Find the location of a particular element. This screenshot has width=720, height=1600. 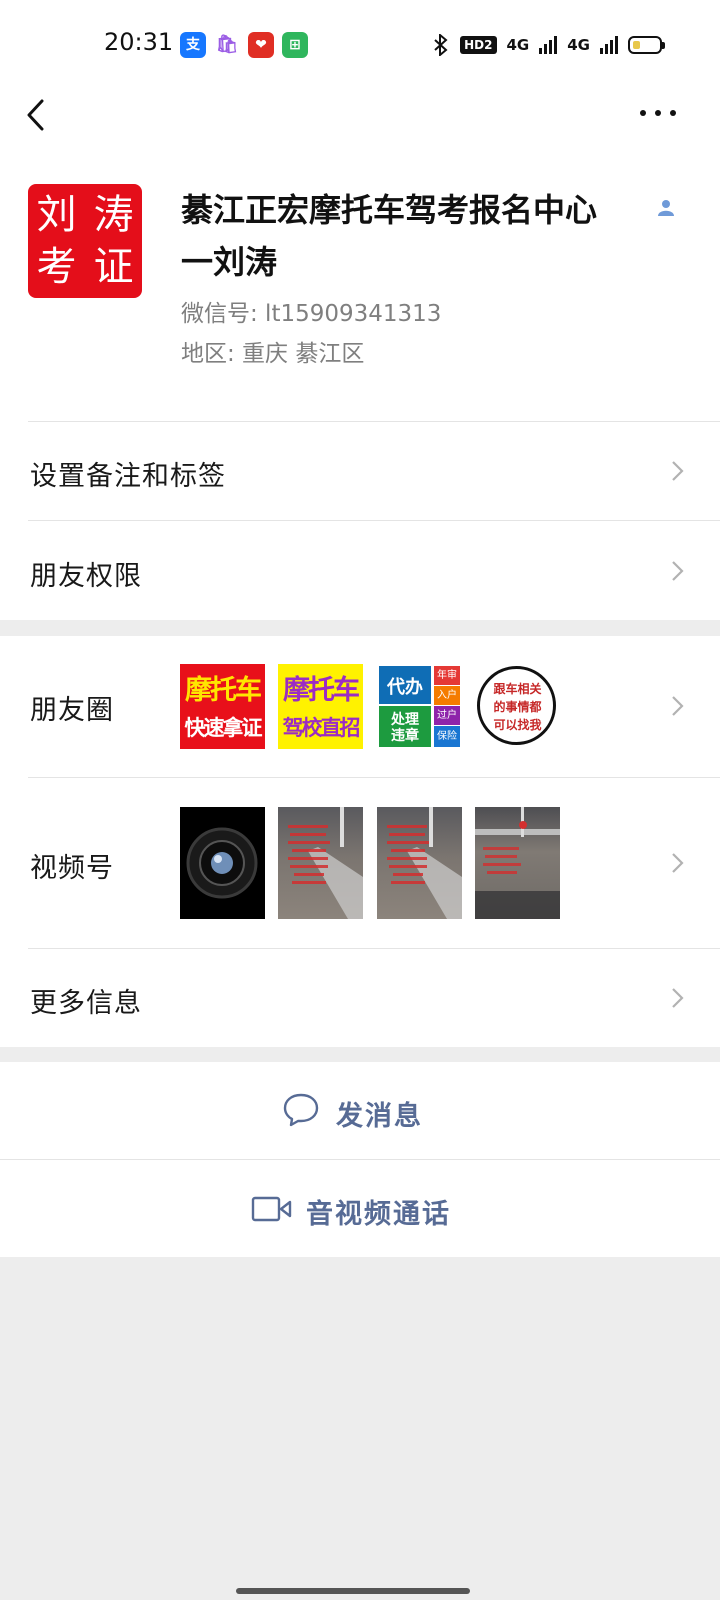

avatar-char: 涛 is located at coordinates (113, 215).